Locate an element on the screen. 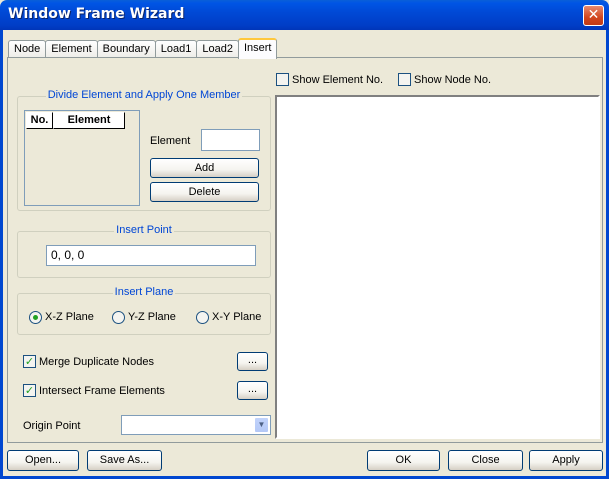  radio-yz-plane is located at coordinates (118, 317).